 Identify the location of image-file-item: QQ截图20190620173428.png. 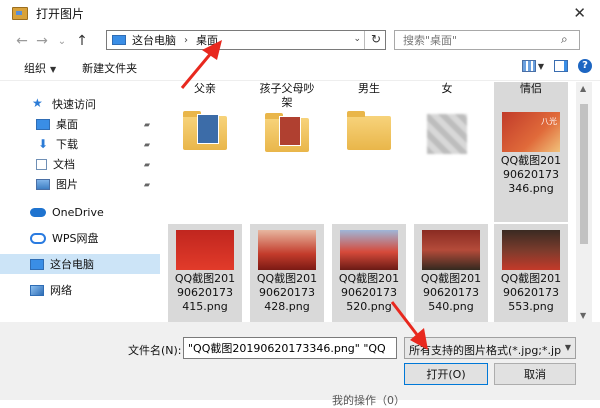
(287, 273).